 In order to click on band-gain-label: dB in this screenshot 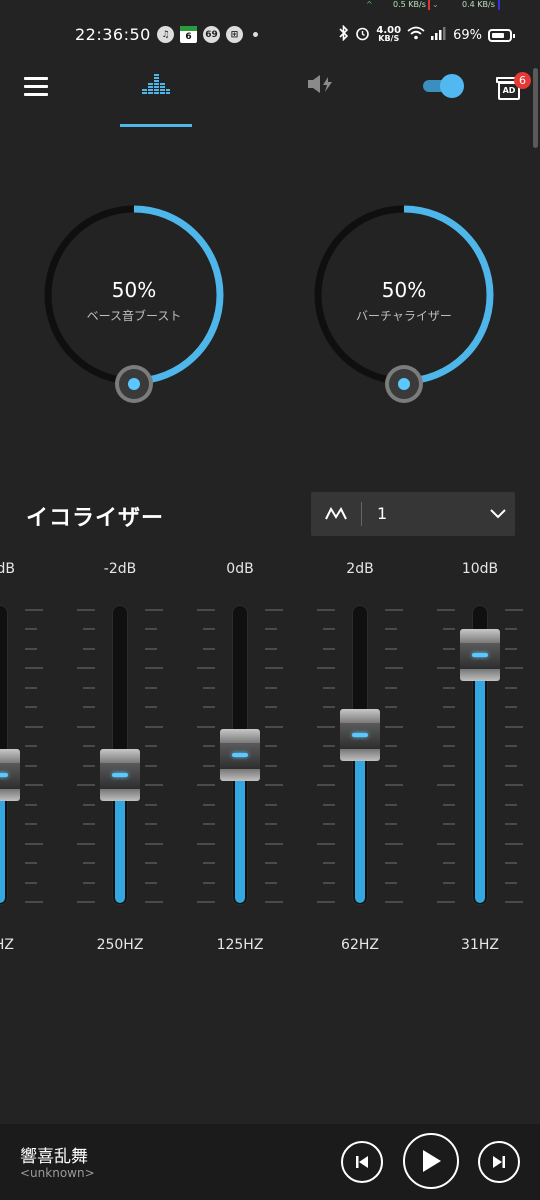, I will do `click(7, 569)`.